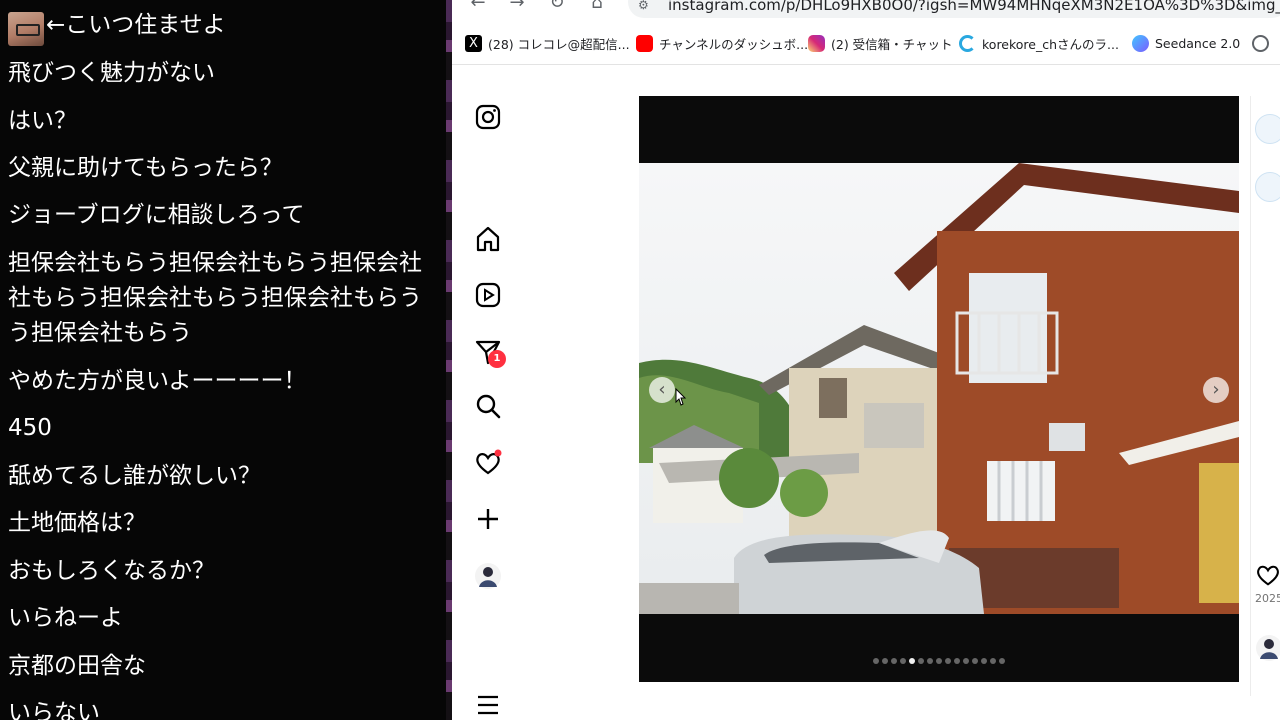 The height and width of the screenshot is (720, 1280). What do you see at coordinates (488, 117) in the screenshot?
I see `instagram-logo-icon` at bounding box center [488, 117].